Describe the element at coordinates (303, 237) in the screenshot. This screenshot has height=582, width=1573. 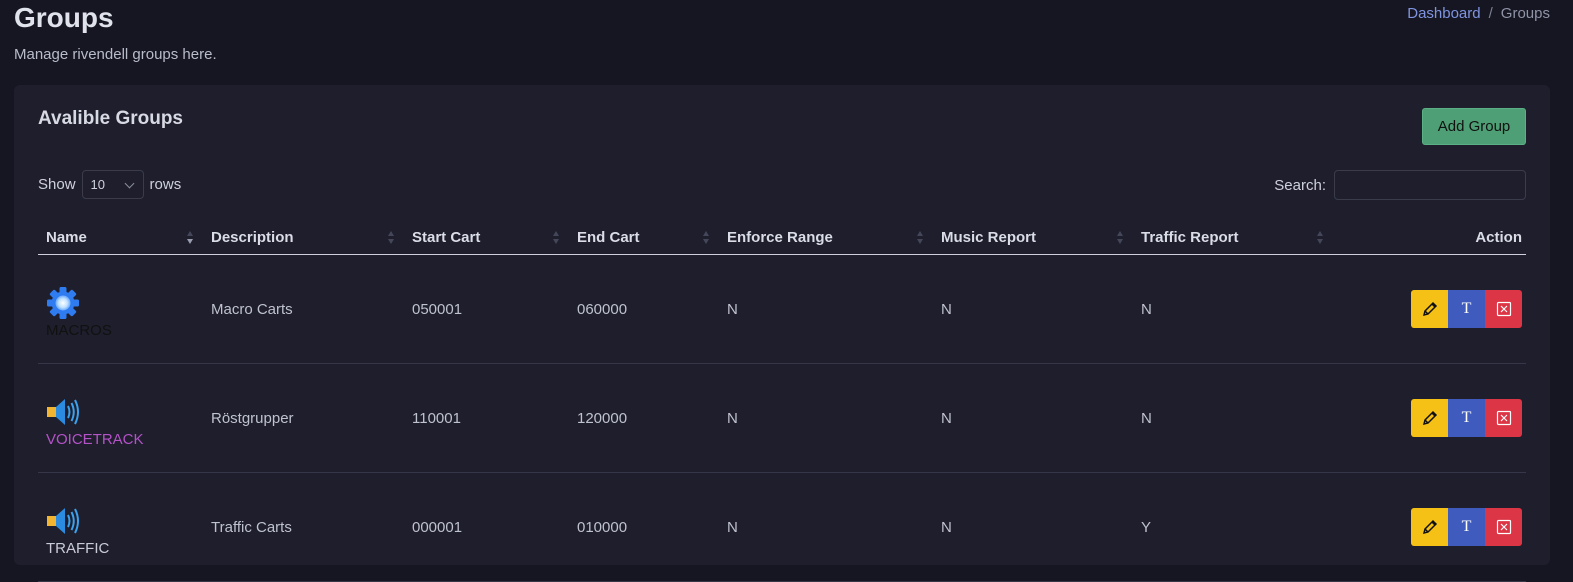
I see `column-header-description: Description` at that location.